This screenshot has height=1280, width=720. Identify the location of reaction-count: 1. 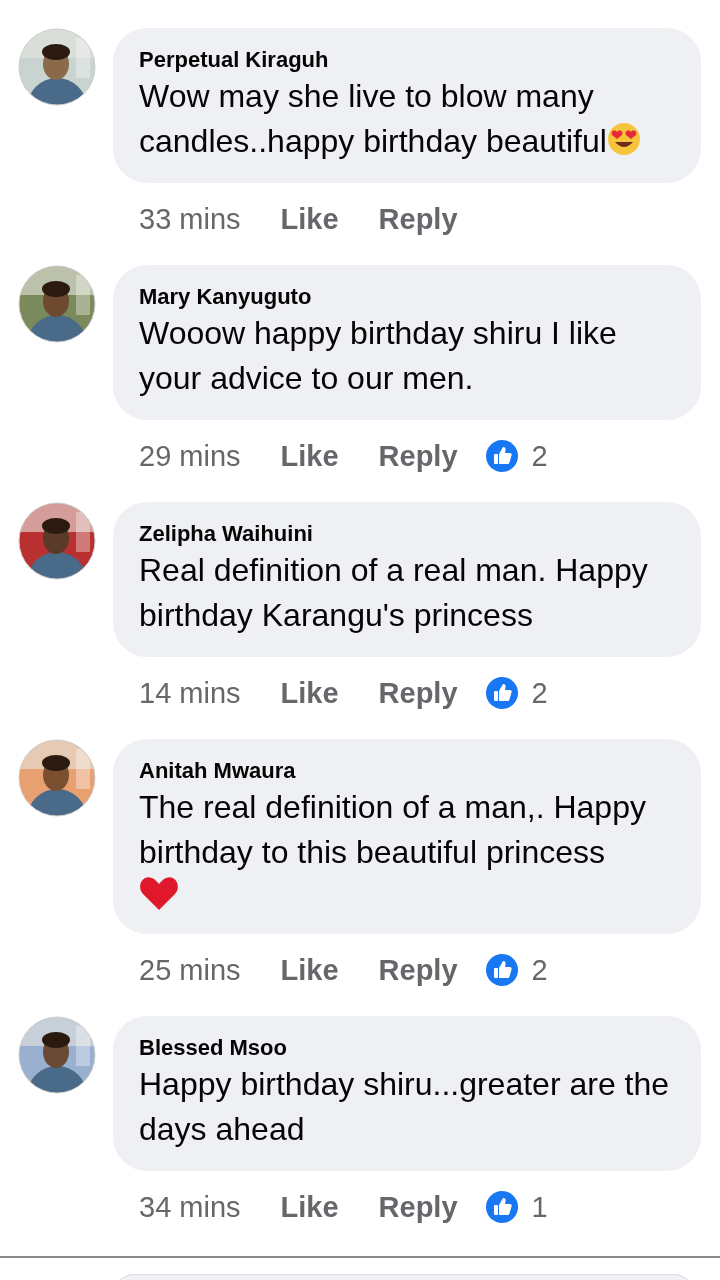
(539, 1207).